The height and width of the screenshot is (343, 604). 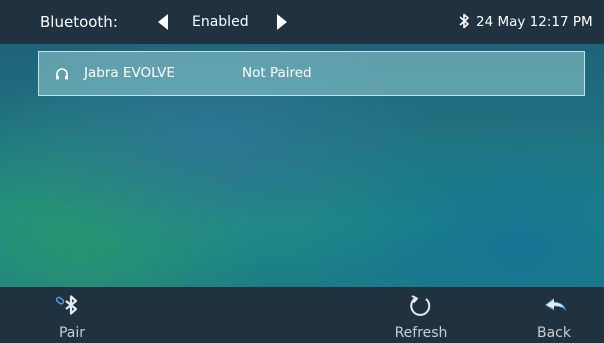 I want to click on status-area: 24 May 12:17 PM, so click(x=525, y=22).